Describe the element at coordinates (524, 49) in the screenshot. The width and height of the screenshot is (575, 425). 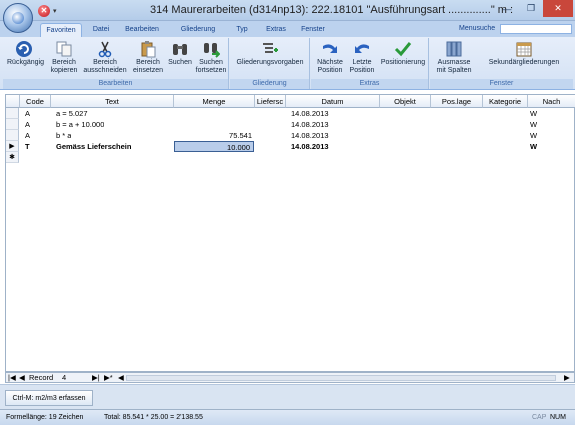
I see `calendar-grid-icon` at that location.